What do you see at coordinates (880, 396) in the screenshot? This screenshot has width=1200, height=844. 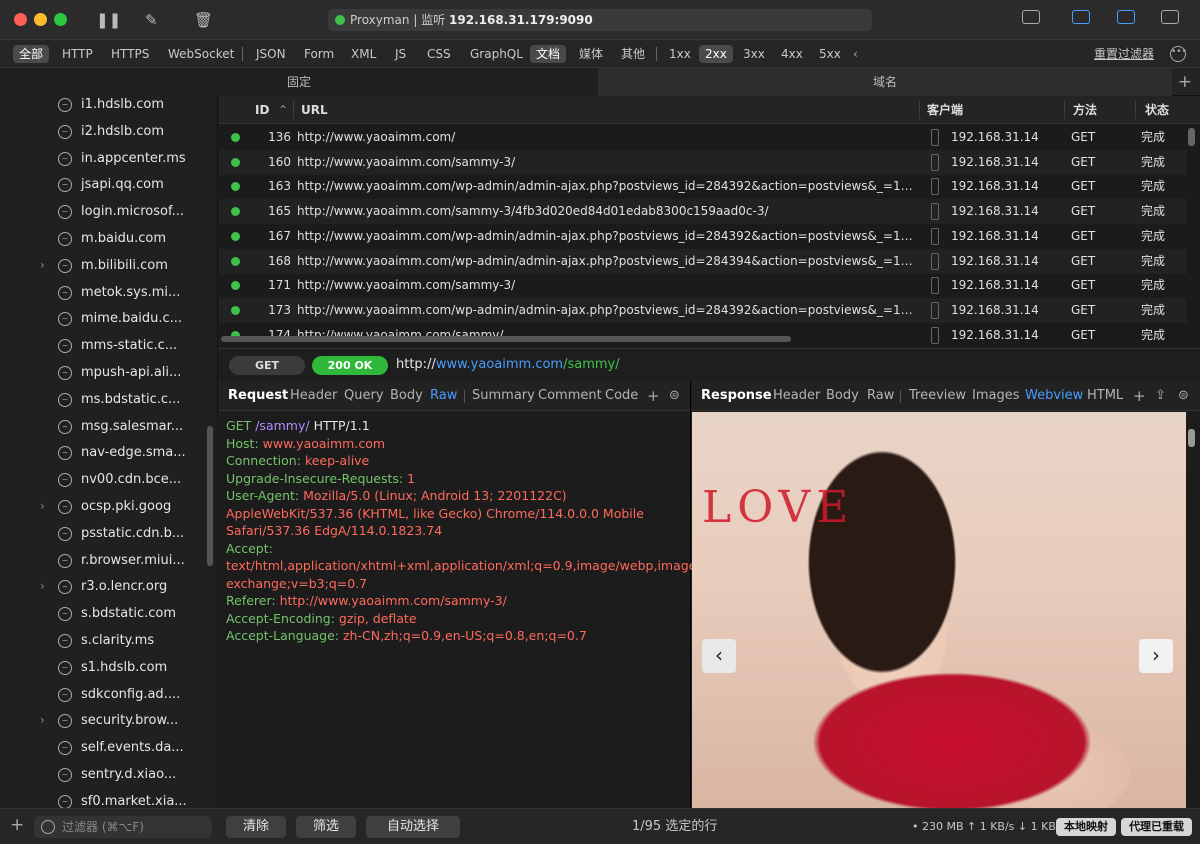 I see `tab-response-raw: Raw` at bounding box center [880, 396].